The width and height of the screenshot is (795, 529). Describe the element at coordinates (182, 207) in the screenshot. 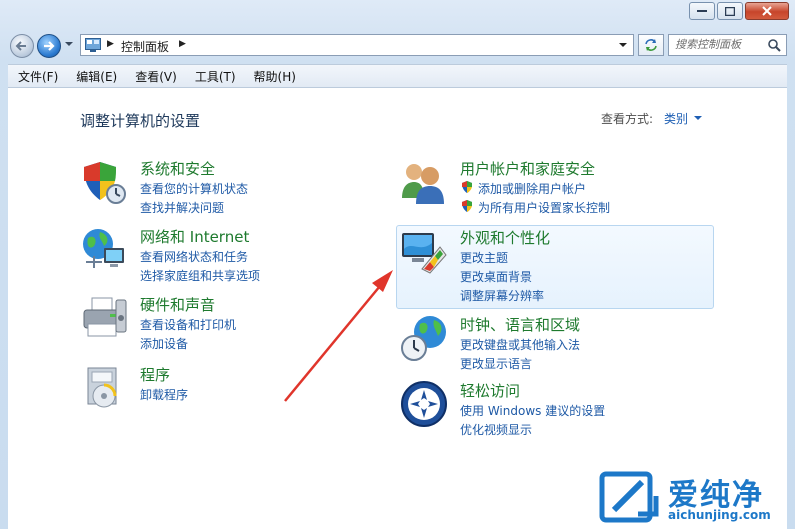

I see `link-troubleshoot: 查找并解决问题` at that location.